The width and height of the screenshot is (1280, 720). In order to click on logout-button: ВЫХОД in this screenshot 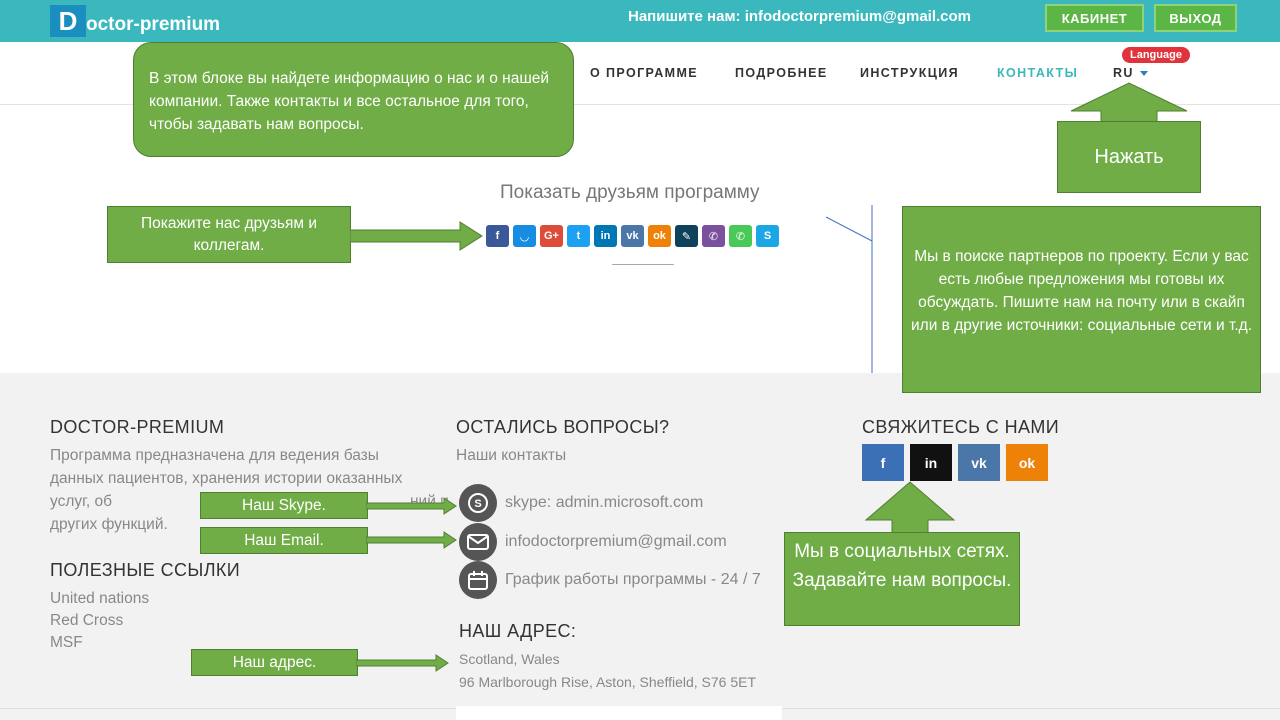, I will do `click(1195, 18)`.